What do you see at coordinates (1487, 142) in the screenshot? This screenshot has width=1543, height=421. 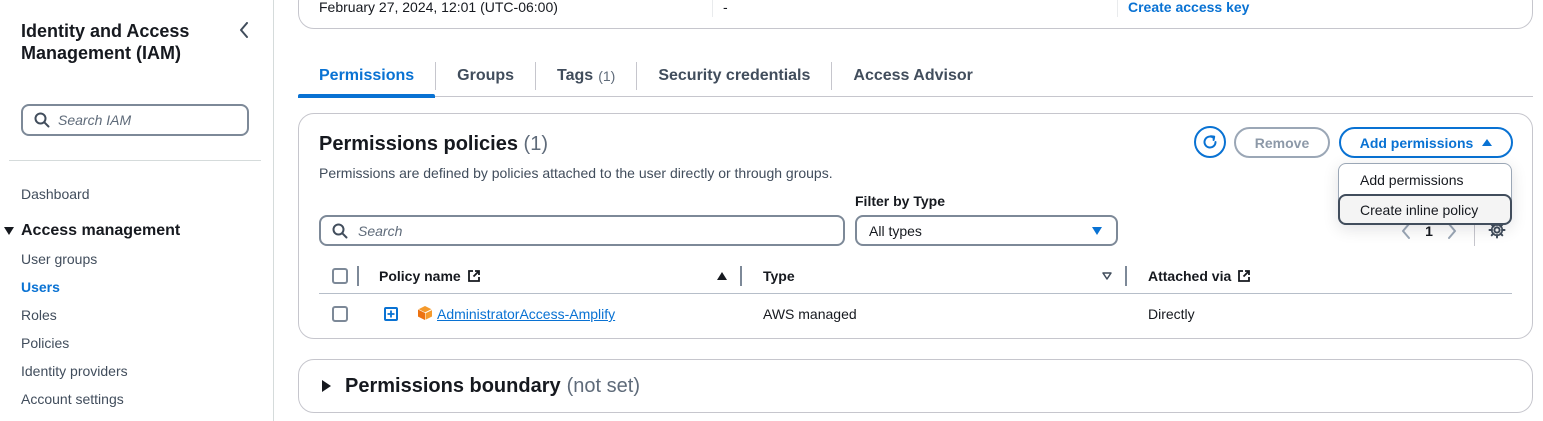 I see `caret-up-icon` at bounding box center [1487, 142].